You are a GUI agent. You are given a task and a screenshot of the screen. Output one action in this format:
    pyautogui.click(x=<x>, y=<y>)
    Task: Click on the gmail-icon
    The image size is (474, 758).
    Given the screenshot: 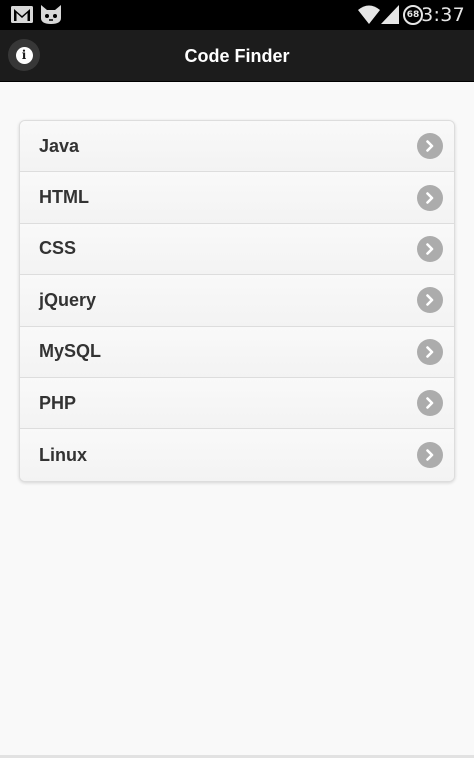 What is the action you would take?
    pyautogui.click(x=22, y=17)
    